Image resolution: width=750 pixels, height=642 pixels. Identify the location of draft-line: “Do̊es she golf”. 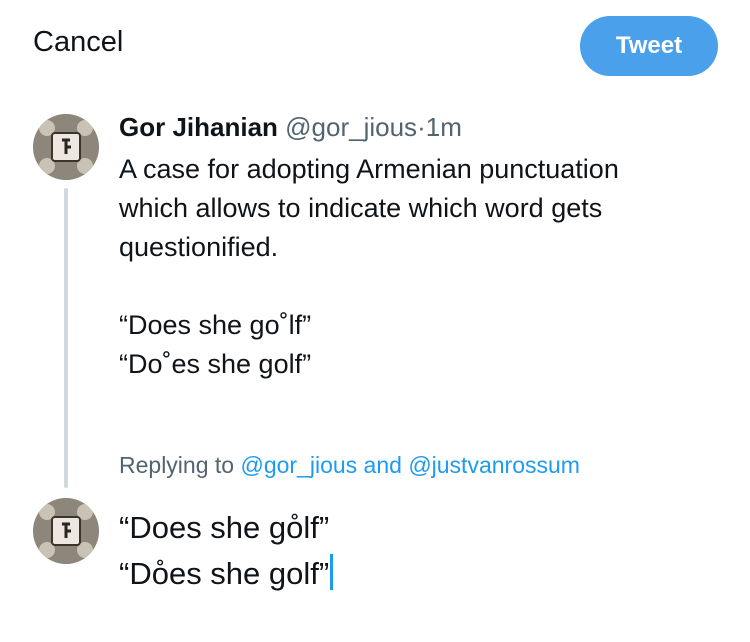
(226, 574).